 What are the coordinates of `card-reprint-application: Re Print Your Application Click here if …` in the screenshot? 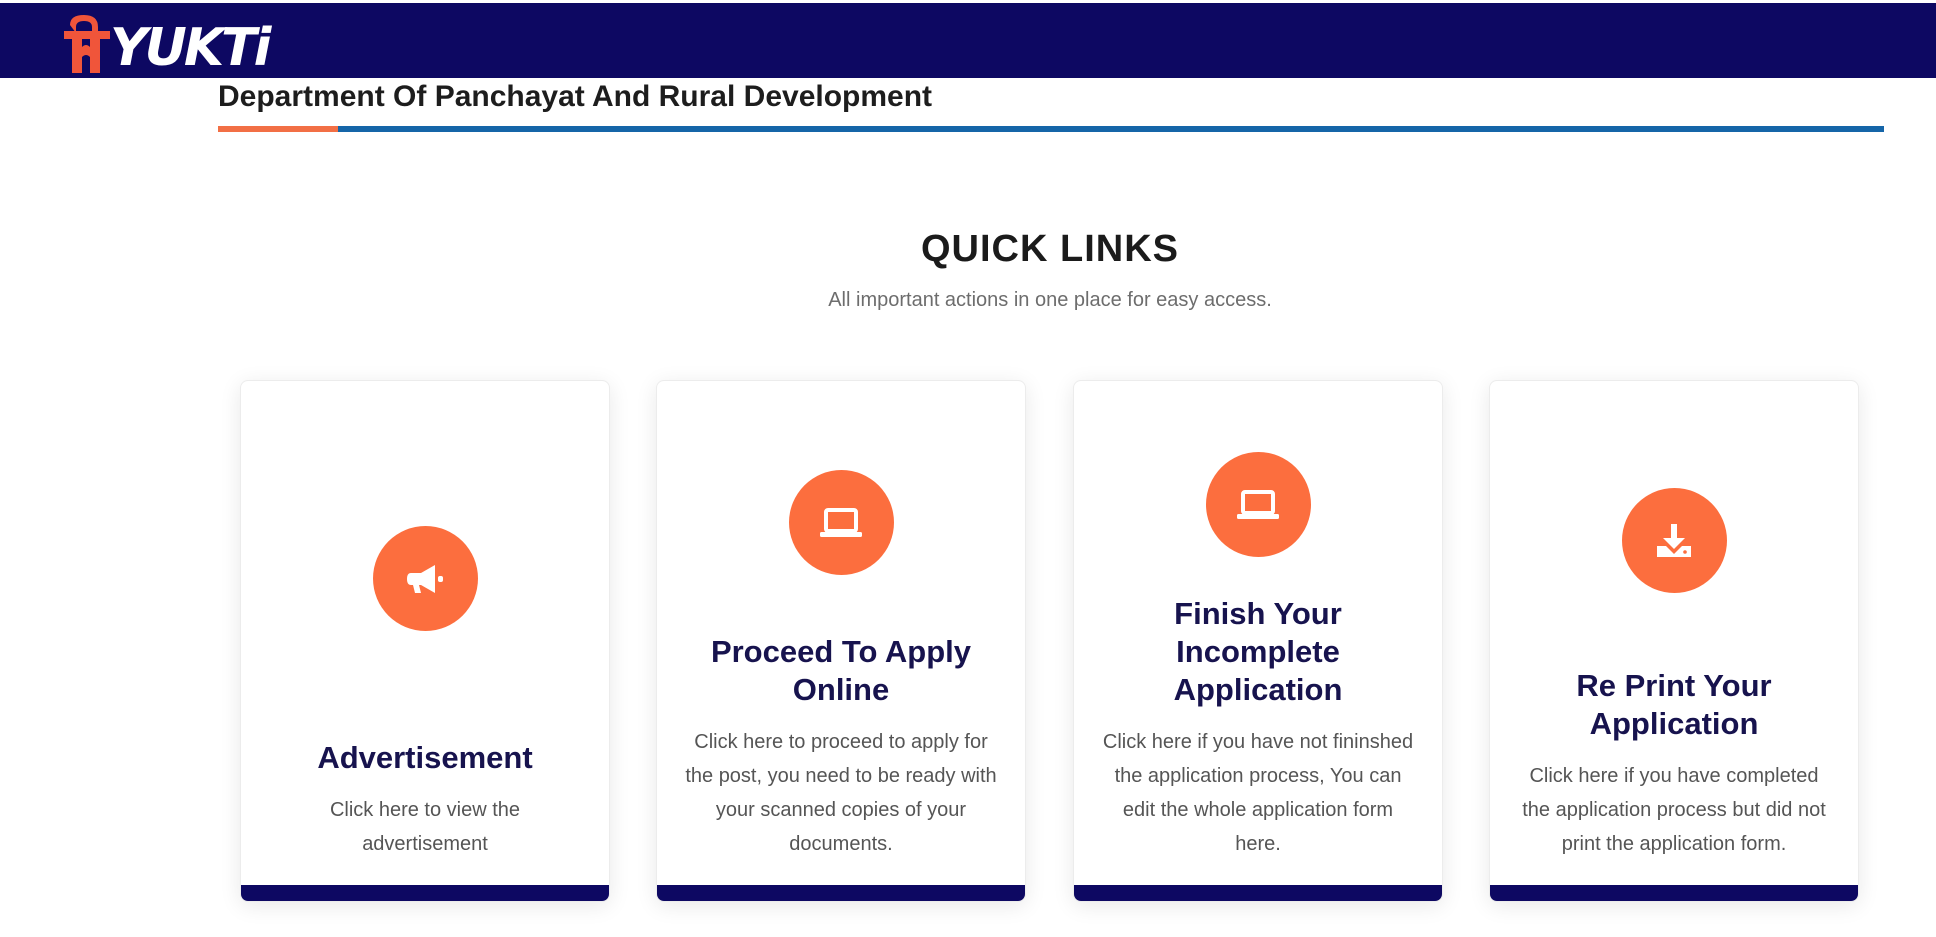 It's located at (1674, 641).